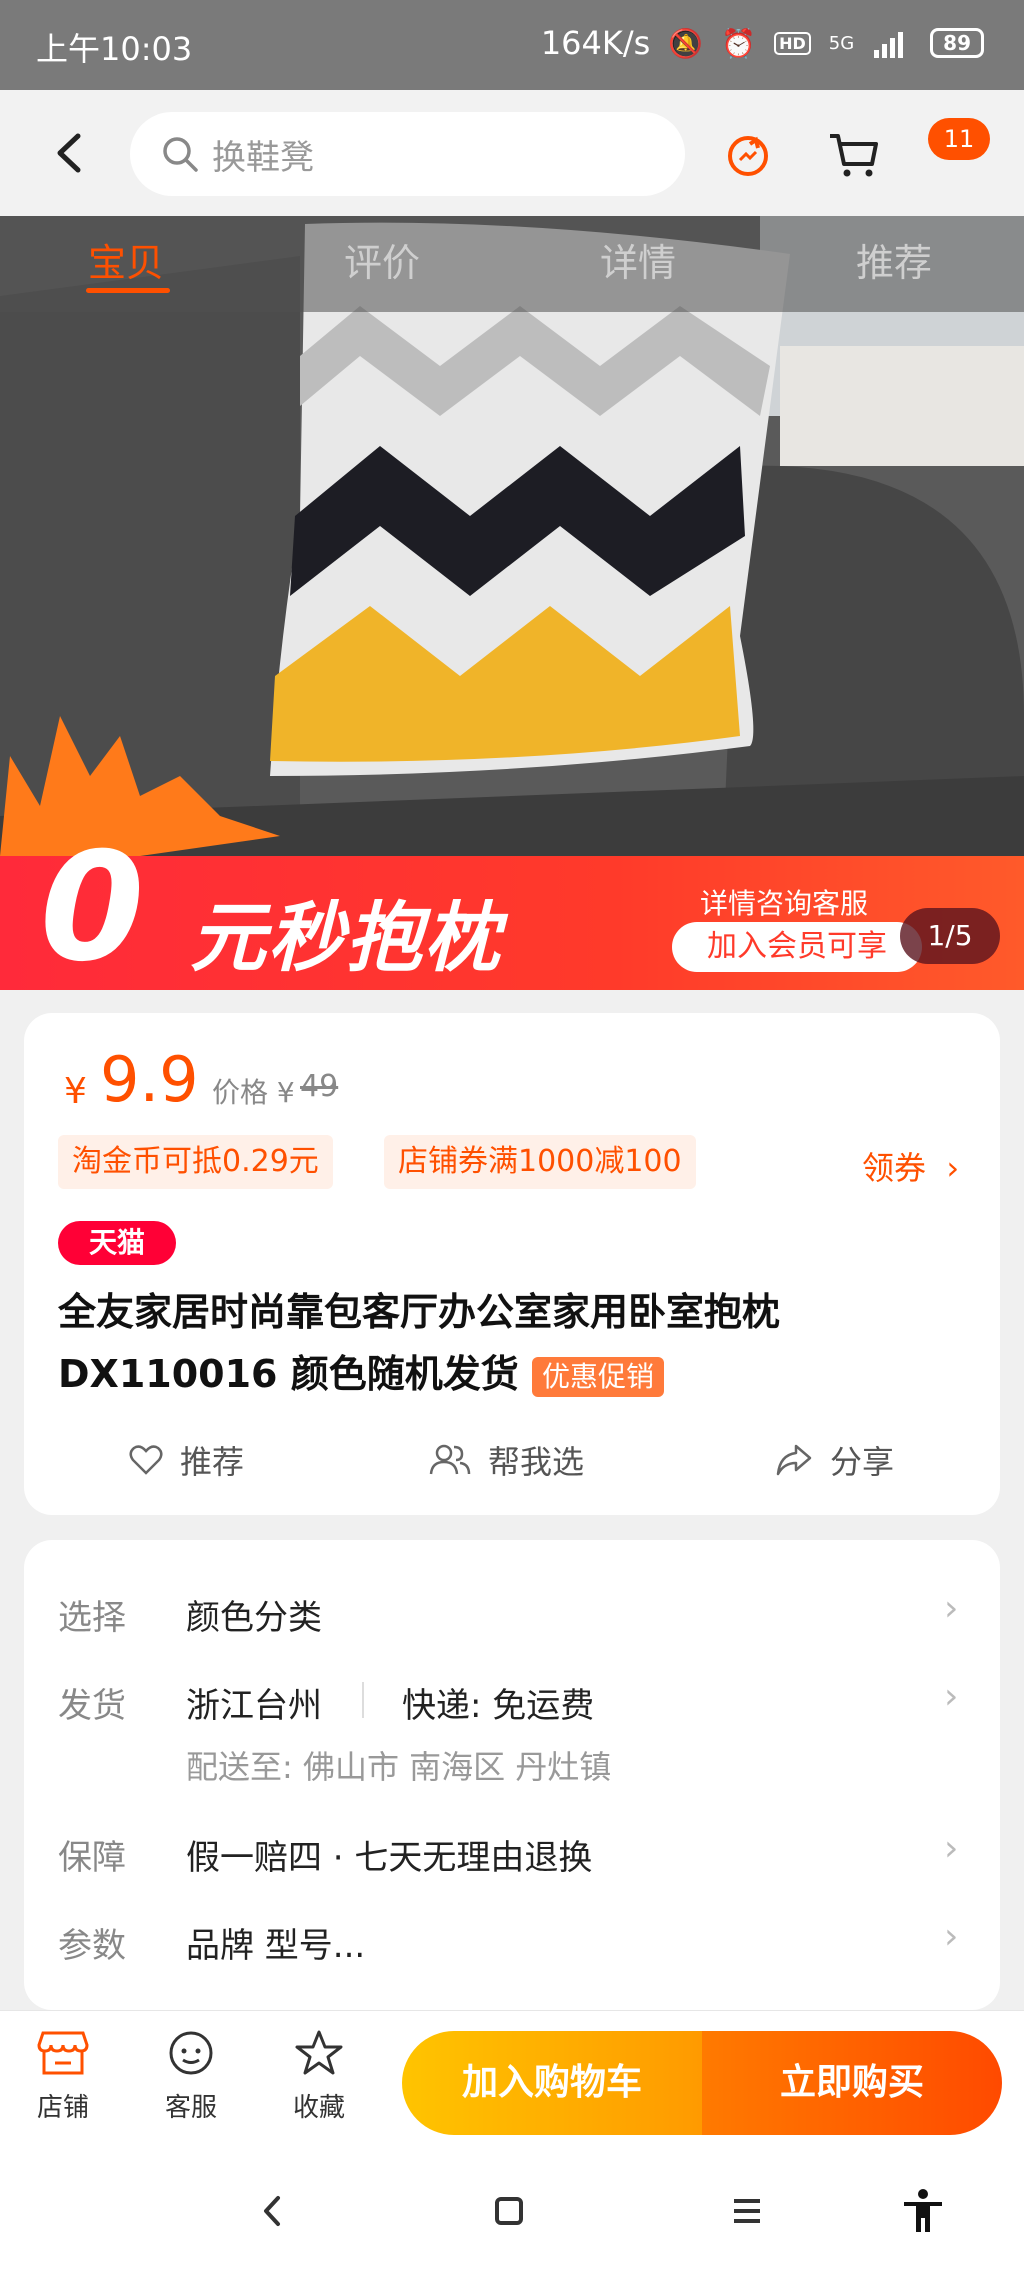 Image resolution: width=1024 pixels, height=2276 pixels. I want to click on shop-button: 店铺, so click(63, 2076).